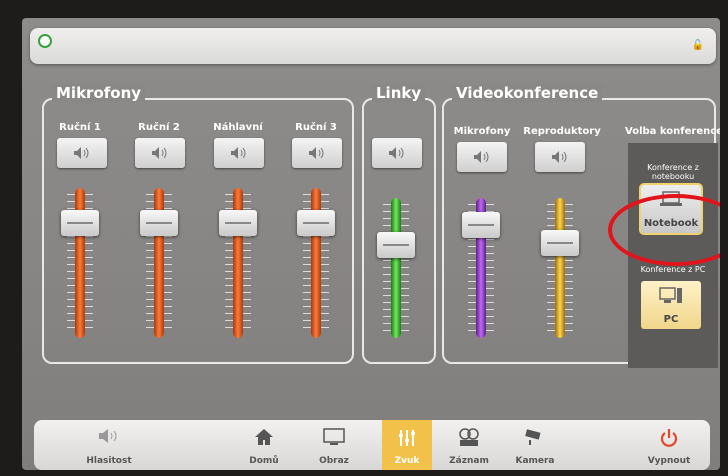 The image size is (728, 476). I want to click on nav-label-zaznam: Záznam, so click(469, 461).